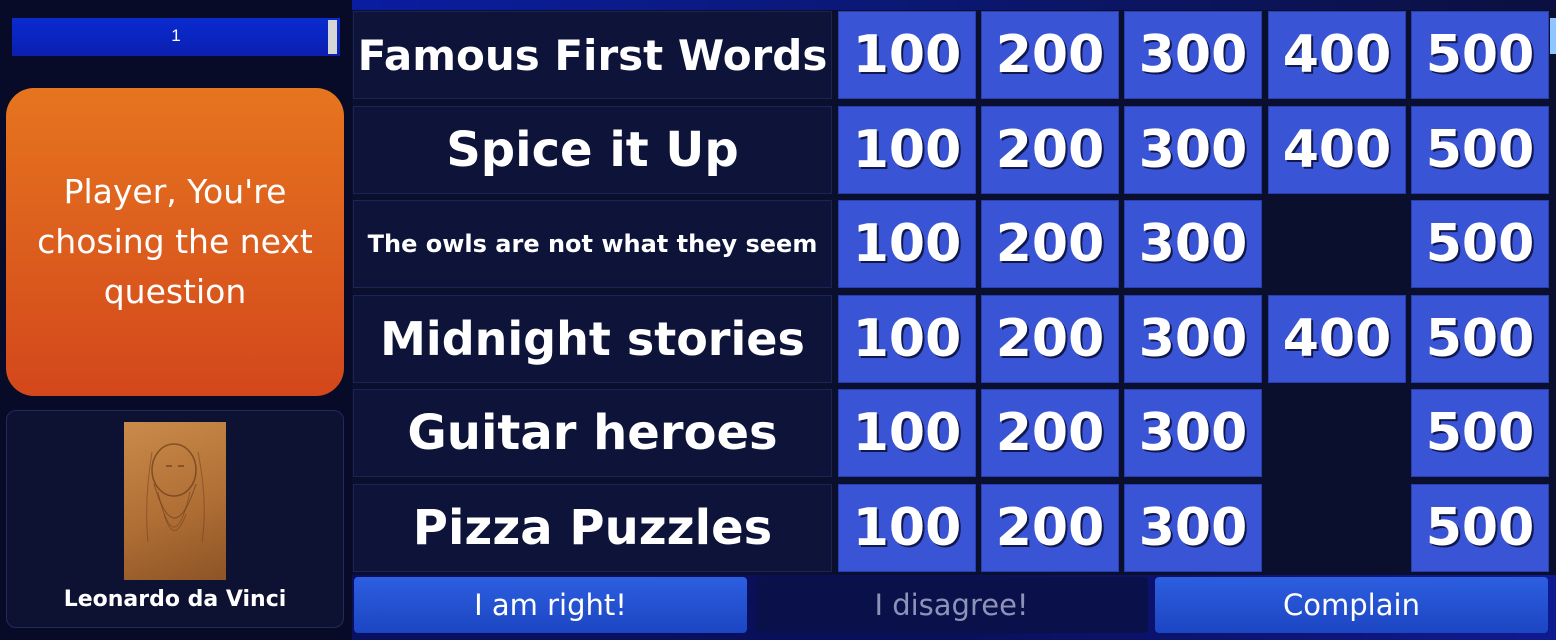  I want to click on category-label: Pizza Puzzles, so click(592, 528).